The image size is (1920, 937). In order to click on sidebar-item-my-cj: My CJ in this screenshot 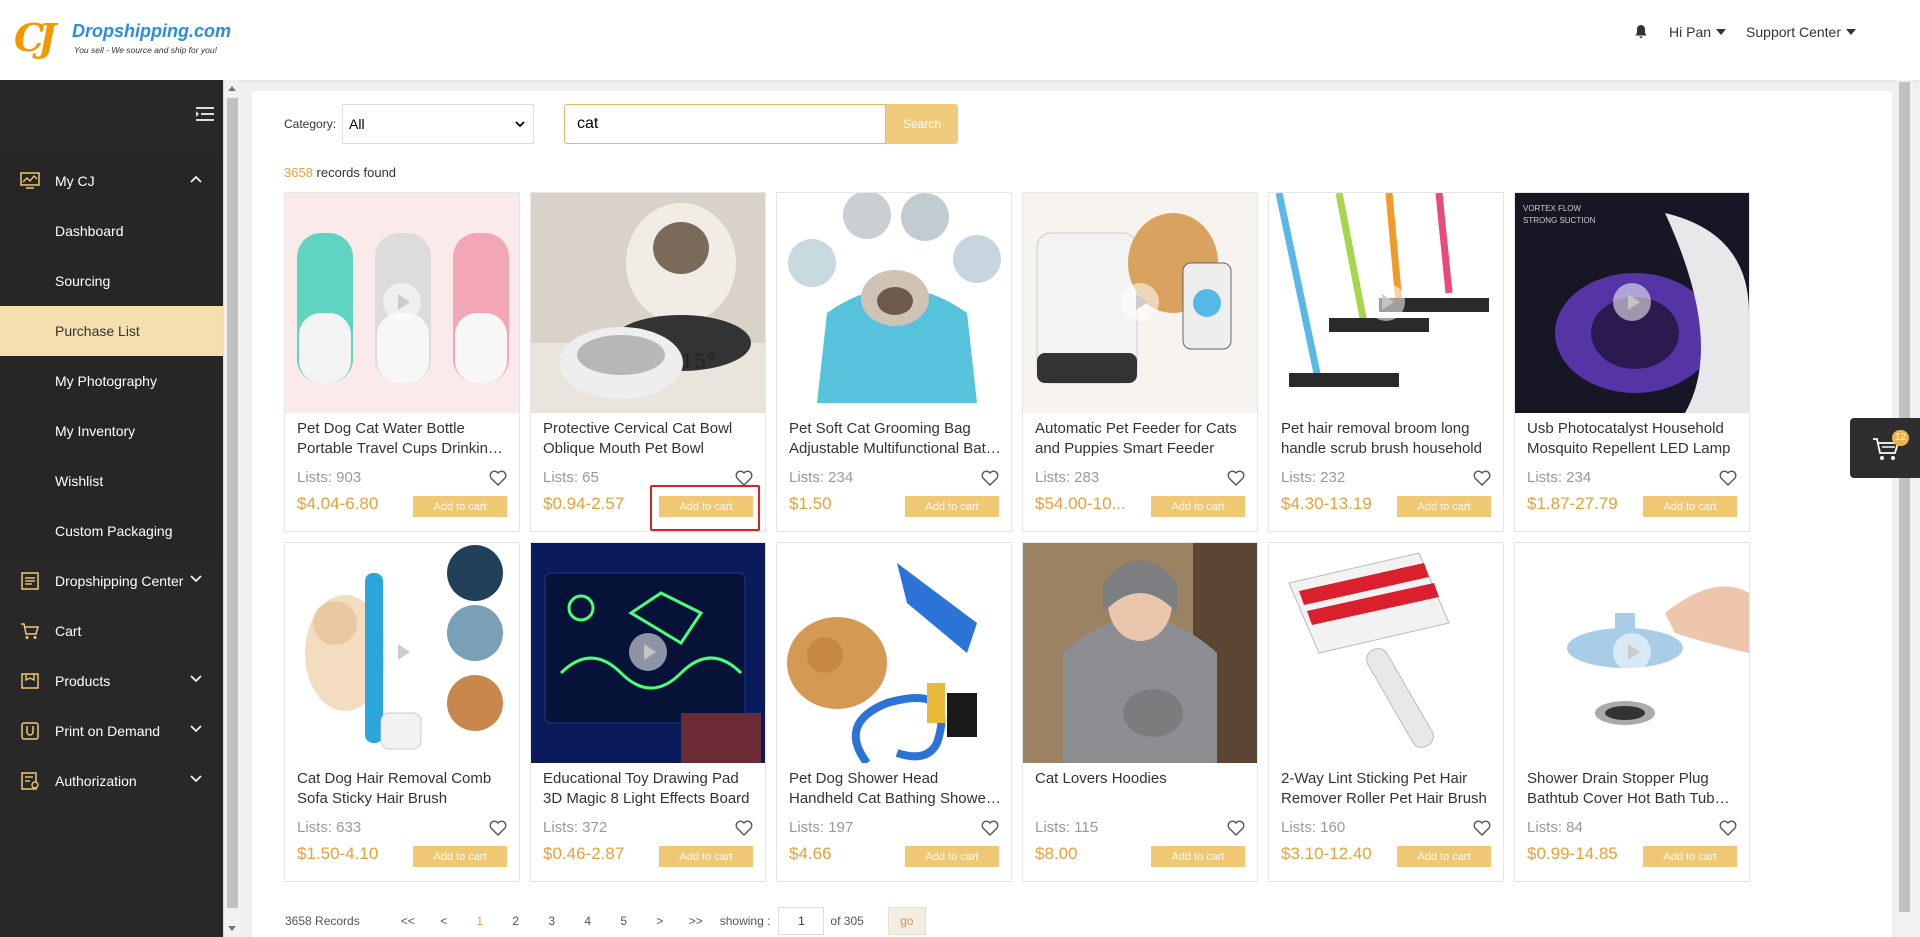, I will do `click(111, 181)`.